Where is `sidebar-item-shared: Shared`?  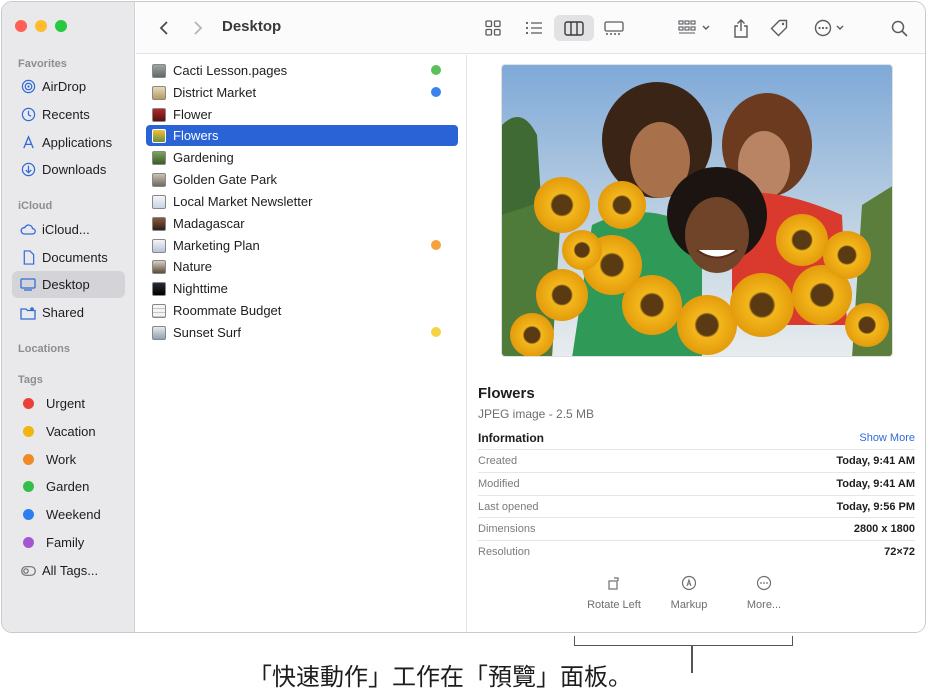
sidebar-item-shared: Shared is located at coordinates (68, 312).